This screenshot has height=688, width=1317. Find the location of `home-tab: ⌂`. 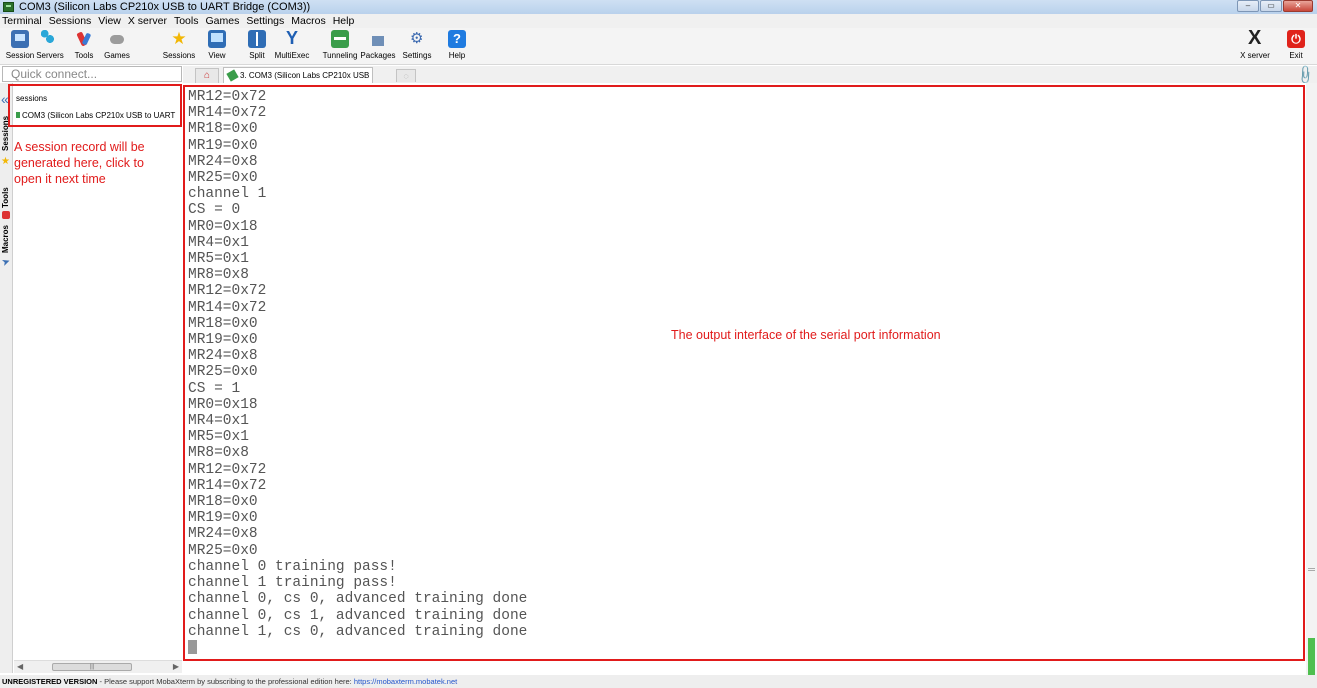

home-tab: ⌂ is located at coordinates (207, 75).